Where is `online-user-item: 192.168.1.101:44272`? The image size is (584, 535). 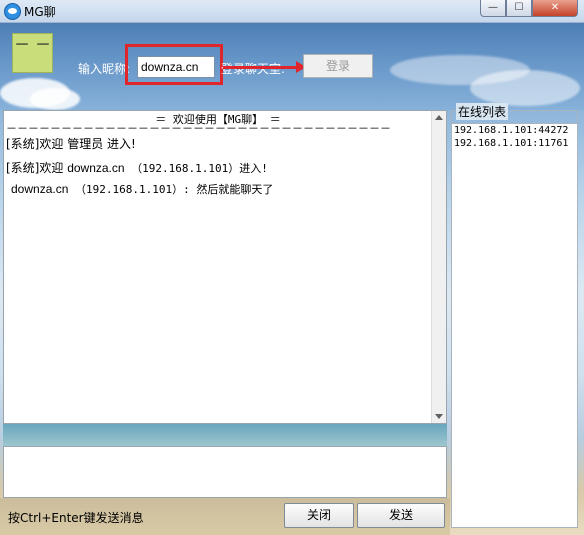
online-user-item: 192.168.1.101:44272 is located at coordinates (511, 130).